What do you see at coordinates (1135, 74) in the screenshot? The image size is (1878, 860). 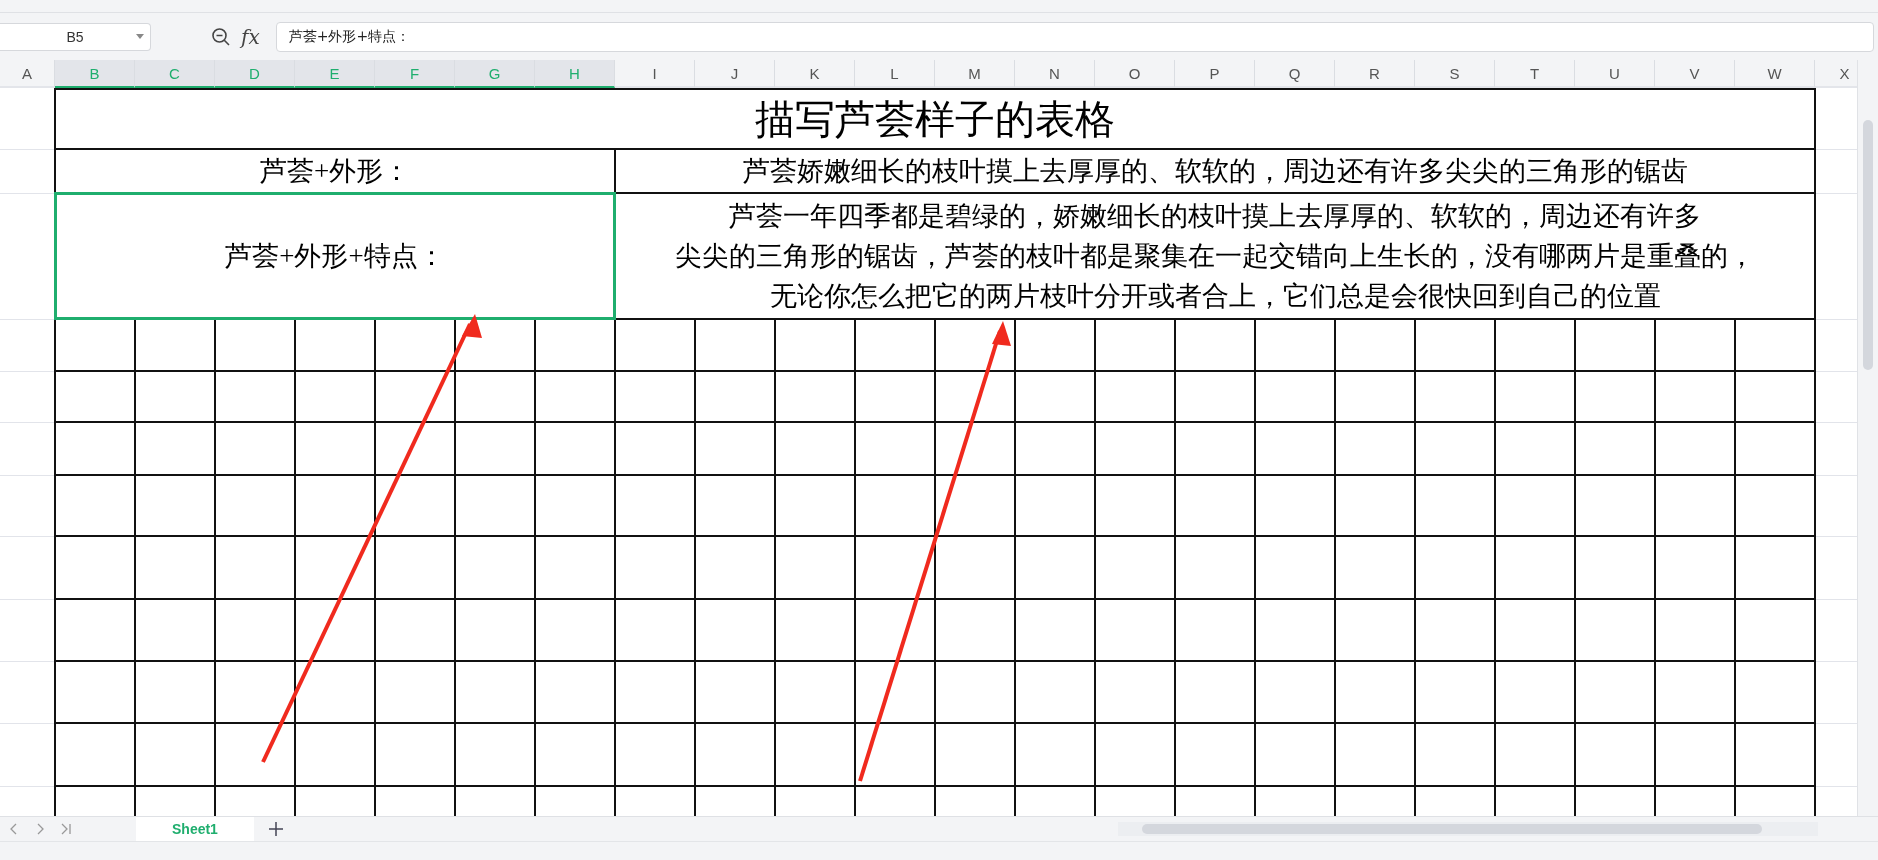 I see `column-header: O` at bounding box center [1135, 74].